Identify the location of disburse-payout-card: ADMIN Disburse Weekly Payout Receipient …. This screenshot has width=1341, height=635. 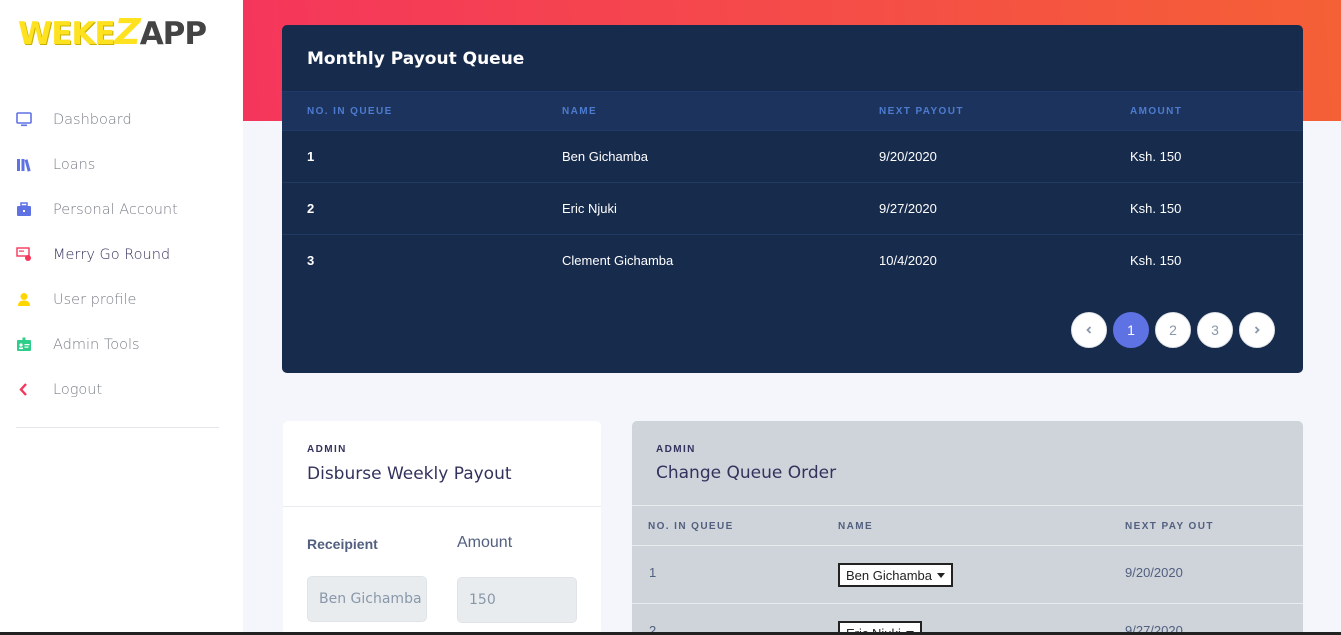
(442, 528).